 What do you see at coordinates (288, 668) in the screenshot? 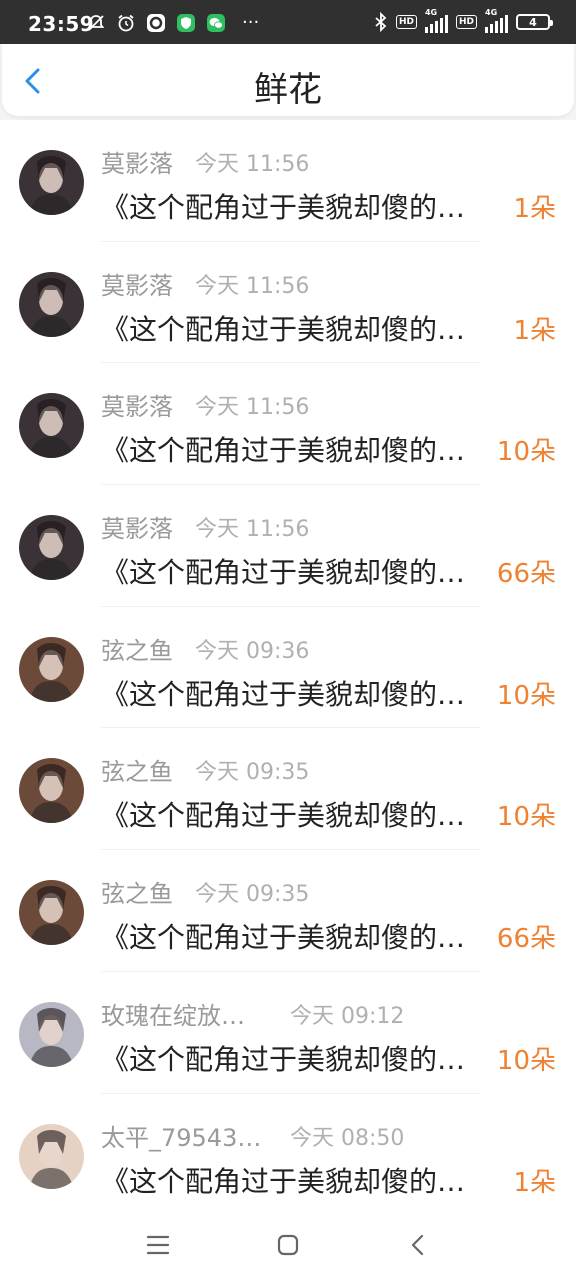
I see `list-item: 弦之鱼 今天 09:36 《这个配角过于美貌却傻的… 10朵` at bounding box center [288, 668].